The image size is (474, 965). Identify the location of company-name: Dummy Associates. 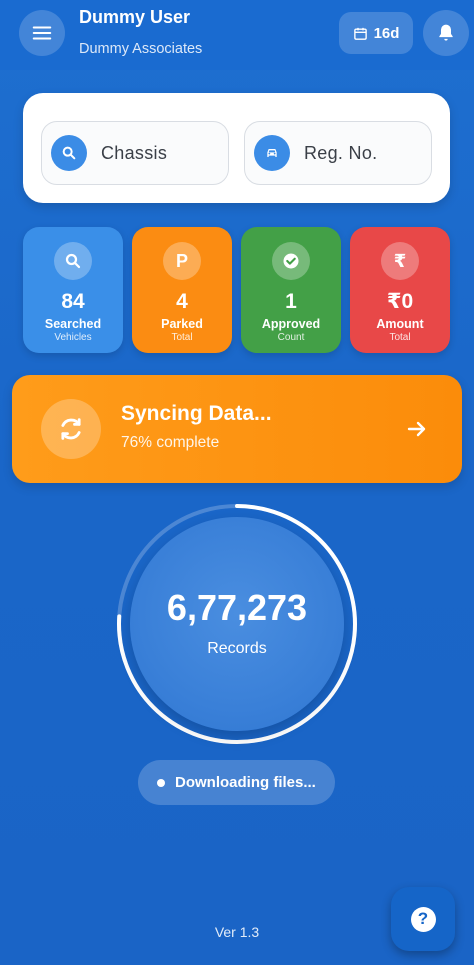
(141, 49).